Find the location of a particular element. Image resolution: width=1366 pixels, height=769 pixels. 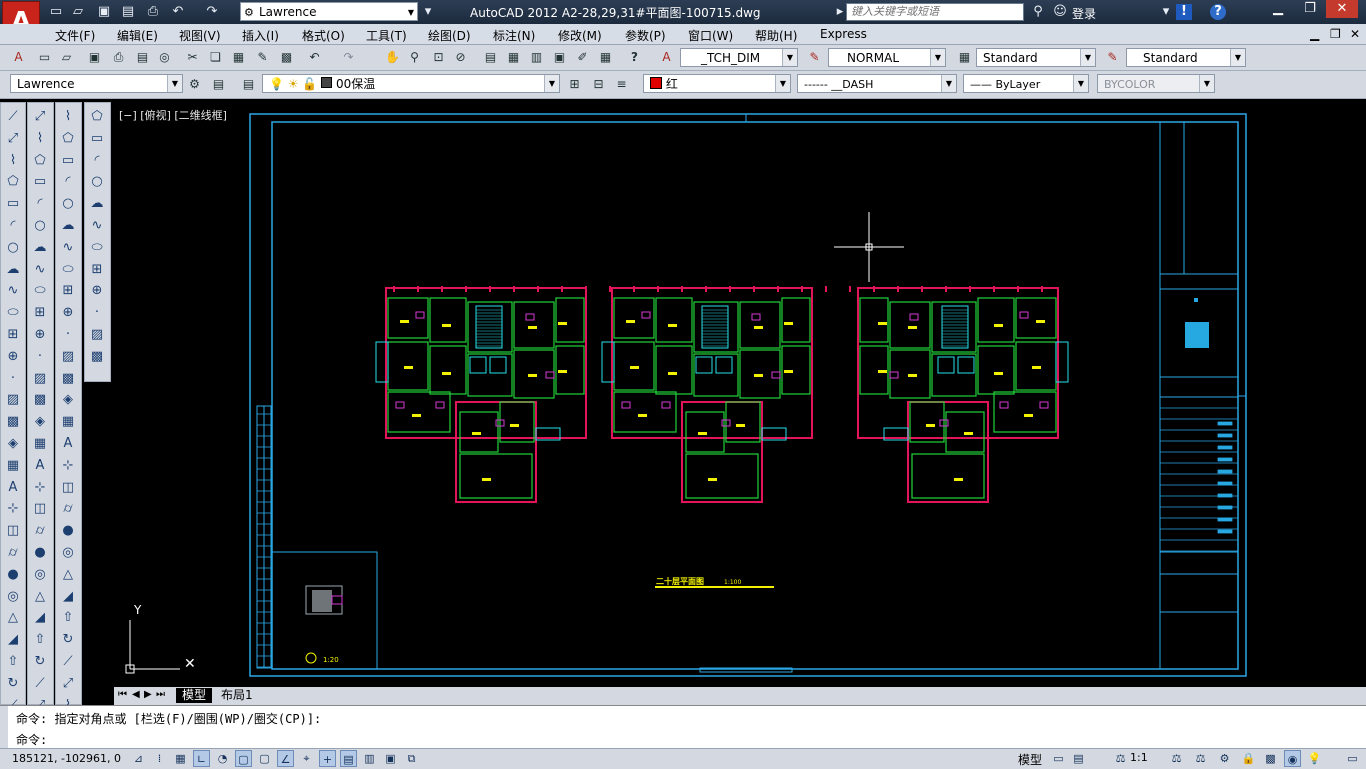

transparency-icon: ▥ is located at coordinates (369, 758).